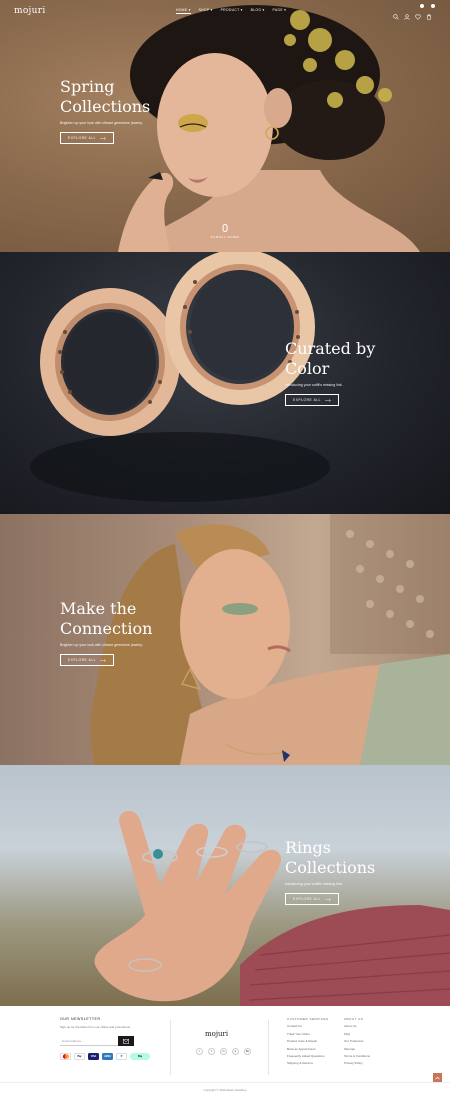  What do you see at coordinates (140, 1056) in the screenshot?
I see `afterpay-icon: Pay` at bounding box center [140, 1056].